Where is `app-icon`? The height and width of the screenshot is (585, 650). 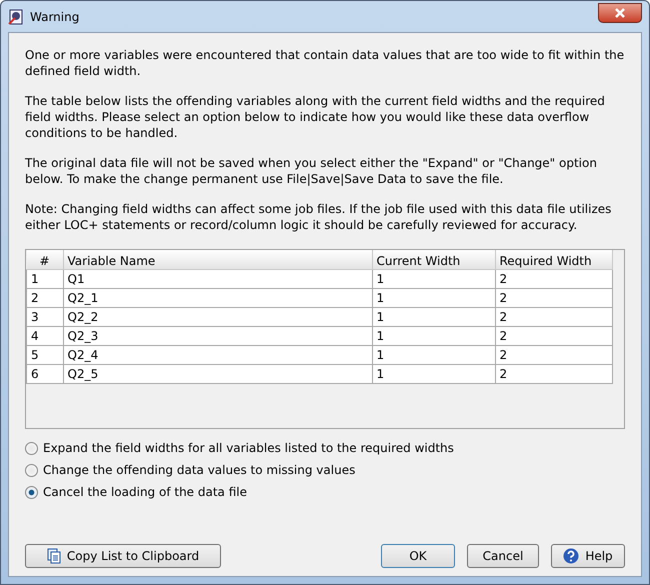
app-icon is located at coordinates (16, 16).